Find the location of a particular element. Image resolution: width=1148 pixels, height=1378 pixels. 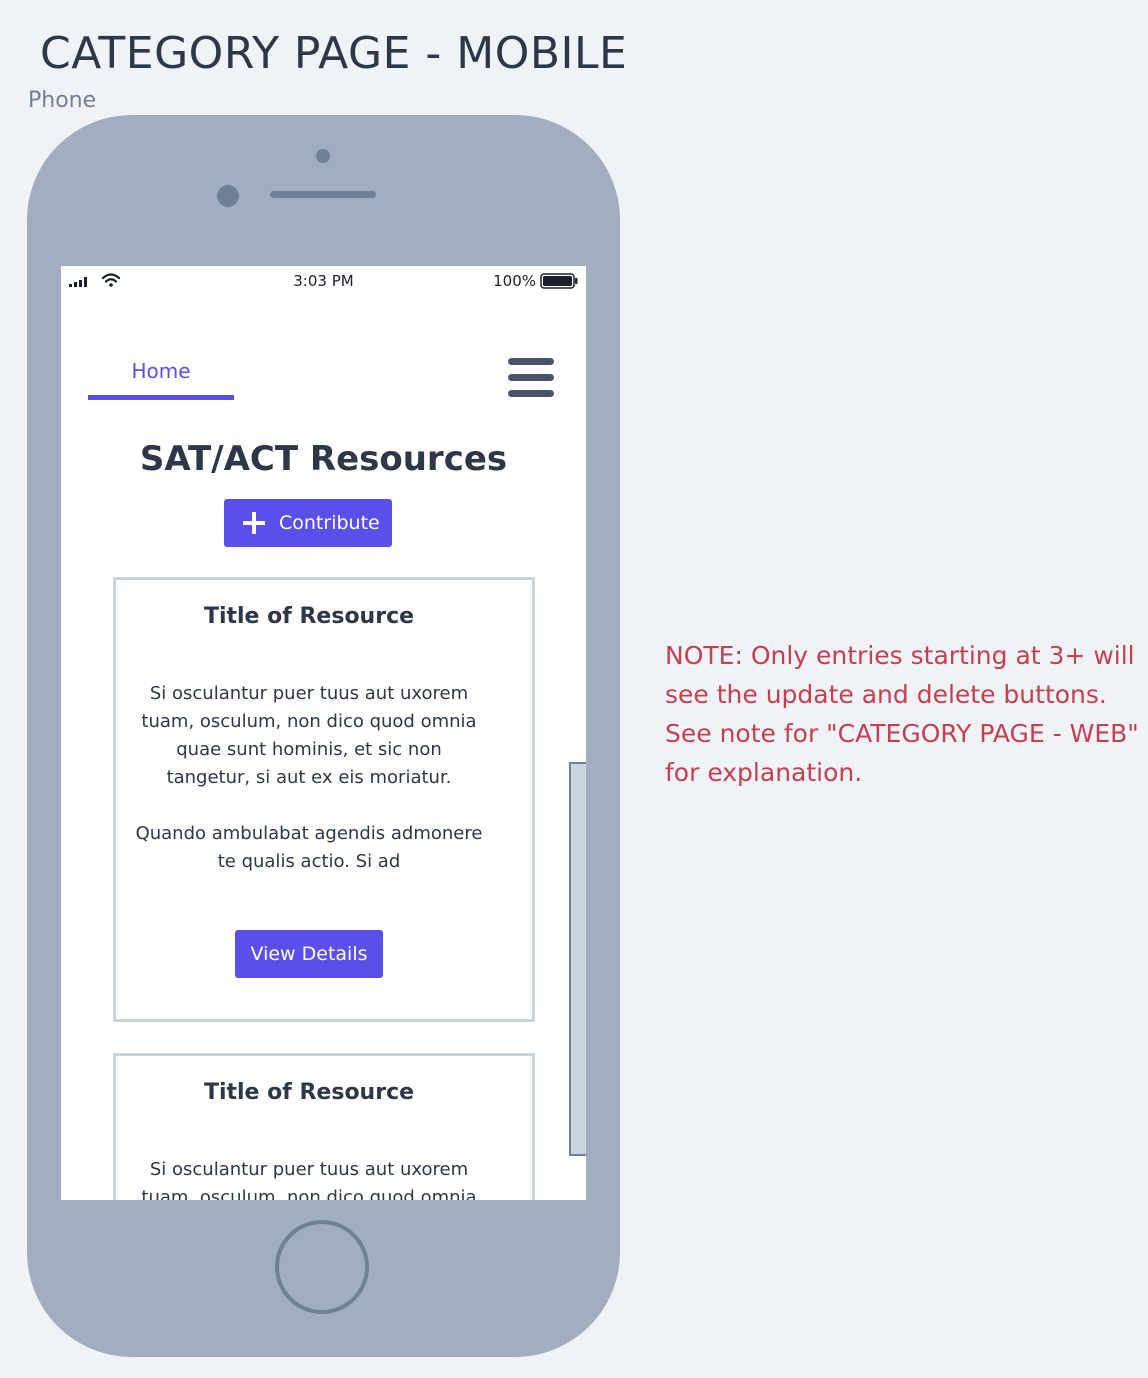

sensor-icon is located at coordinates (228, 196).